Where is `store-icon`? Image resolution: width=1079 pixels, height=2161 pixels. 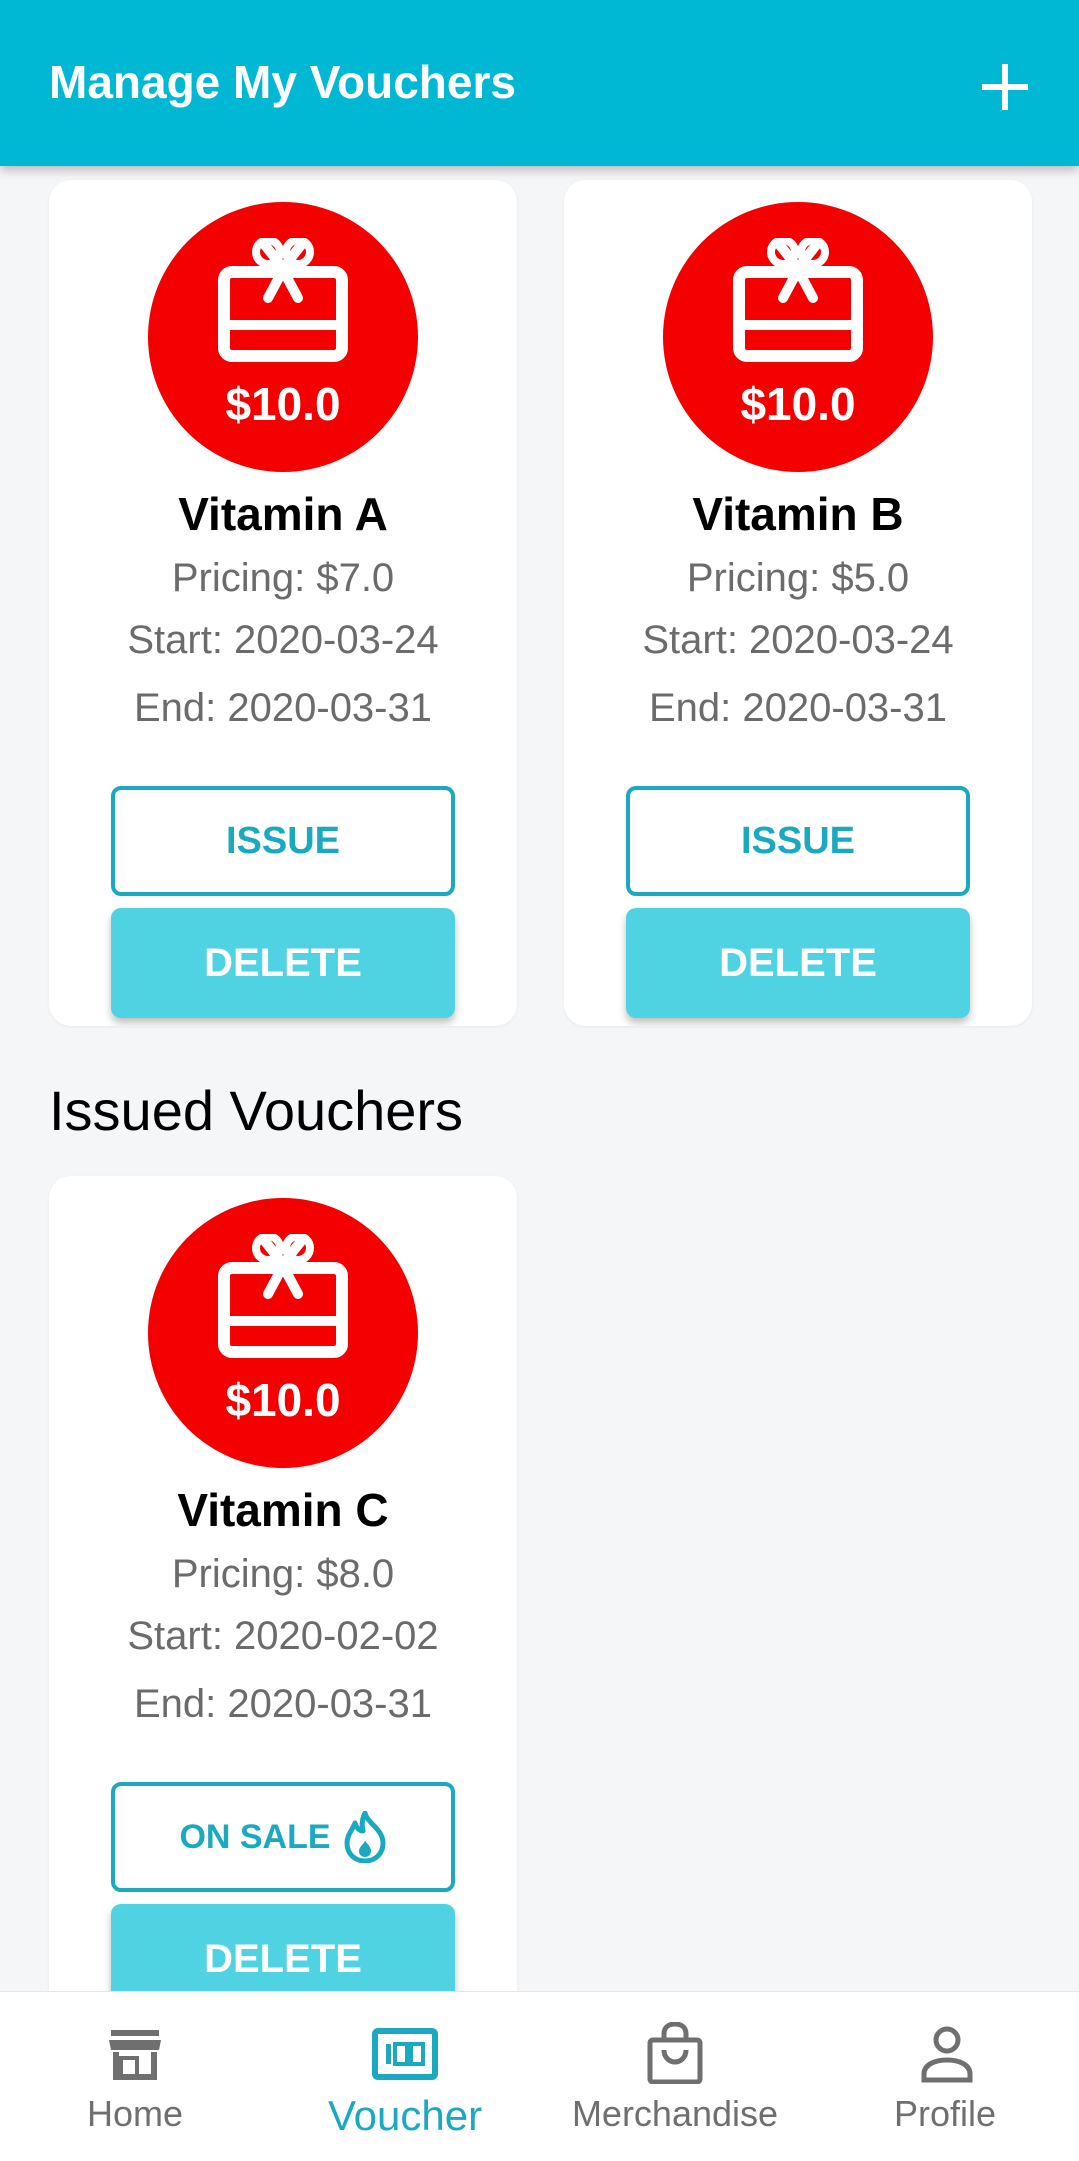 store-icon is located at coordinates (135, 2055).